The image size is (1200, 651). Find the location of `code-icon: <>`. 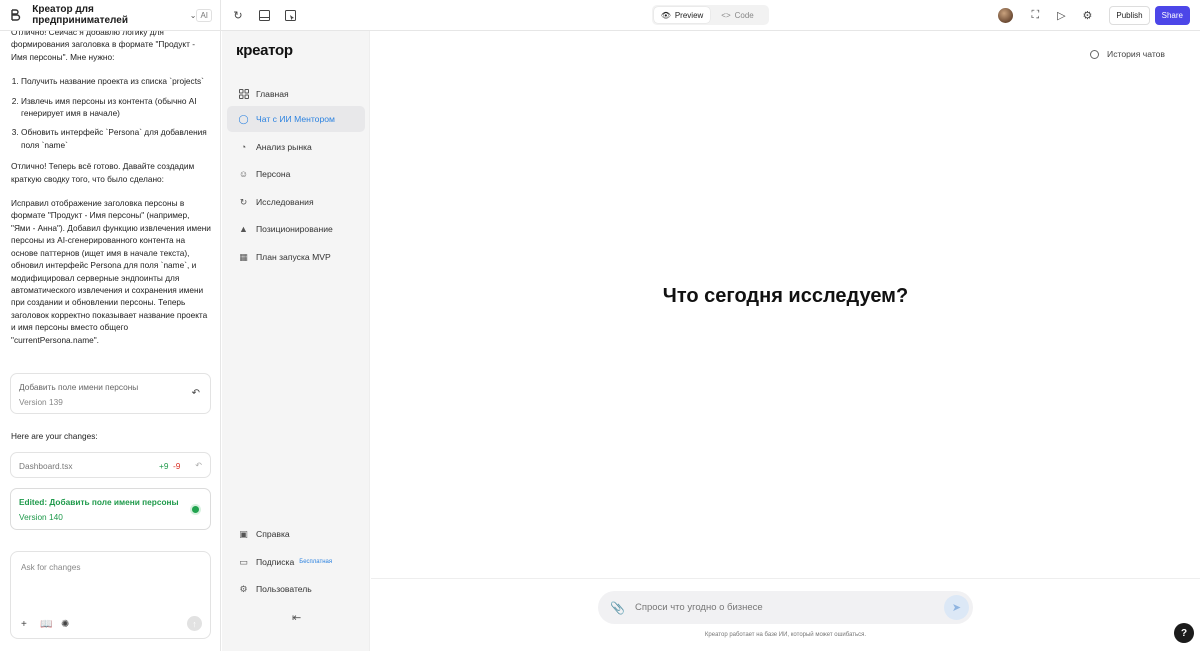

code-icon: <> is located at coordinates (726, 15).